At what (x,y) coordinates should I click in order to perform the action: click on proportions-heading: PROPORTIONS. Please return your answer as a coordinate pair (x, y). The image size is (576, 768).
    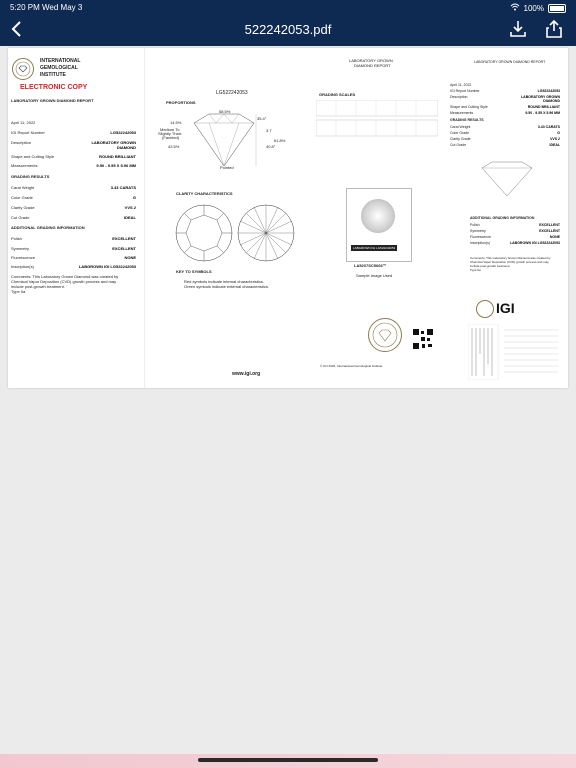
    Looking at the image, I should click on (181, 102).